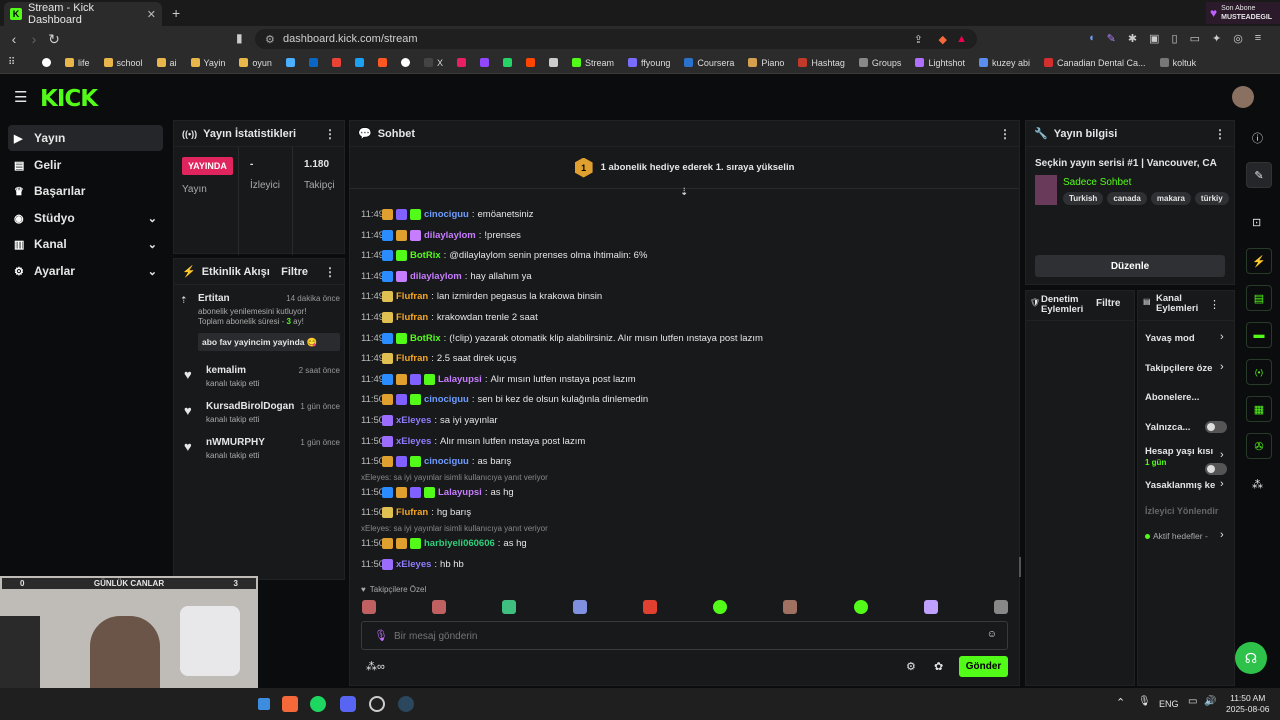 The image size is (1280, 720). Describe the element at coordinates (85, 138) in the screenshot. I see `sidebar-item-yayin: ▶ Yayın` at that location.